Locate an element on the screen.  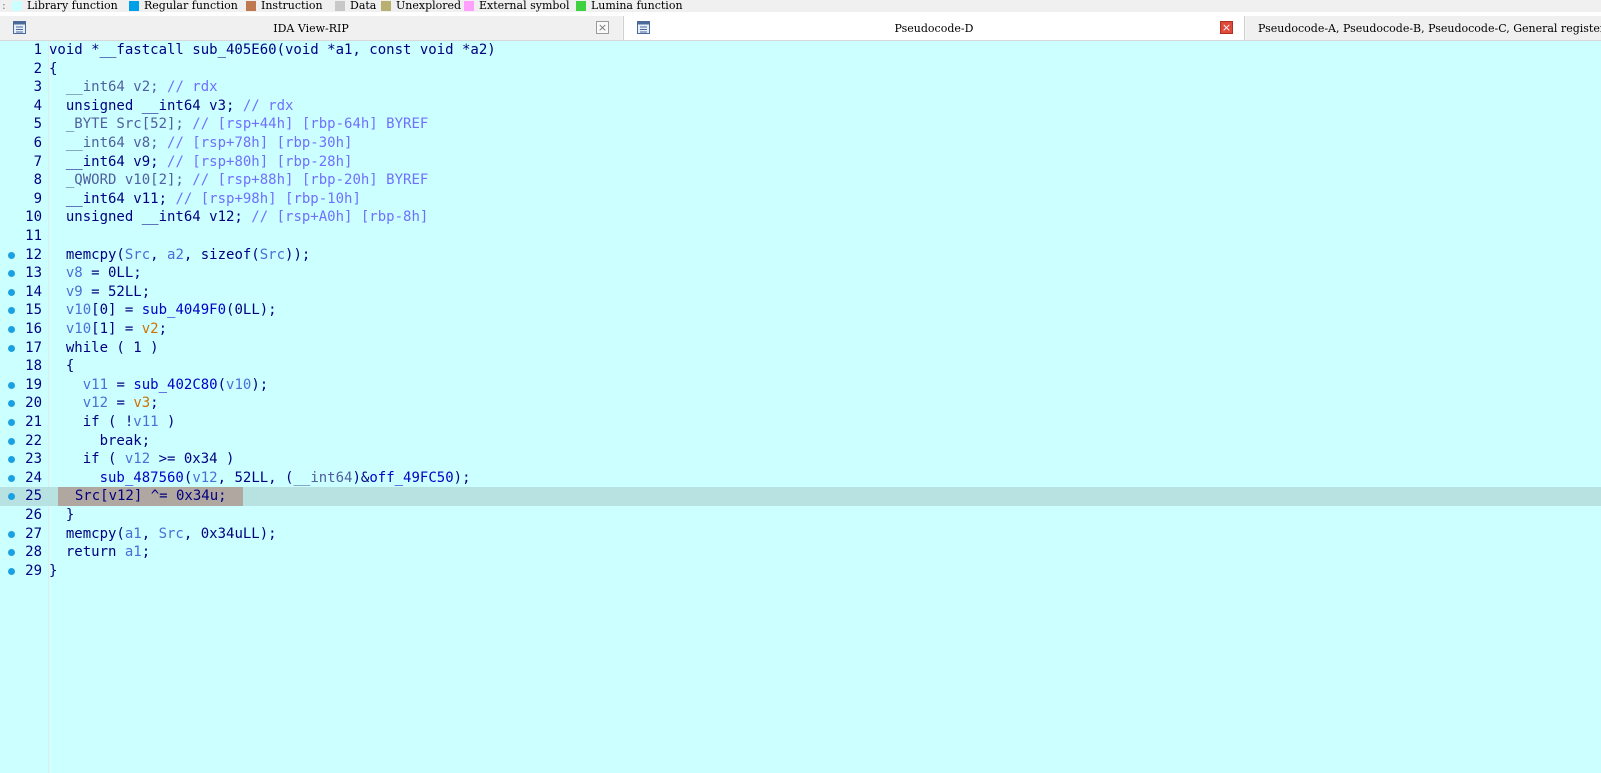
code-text: return a1; is located at coordinates (99, 552).